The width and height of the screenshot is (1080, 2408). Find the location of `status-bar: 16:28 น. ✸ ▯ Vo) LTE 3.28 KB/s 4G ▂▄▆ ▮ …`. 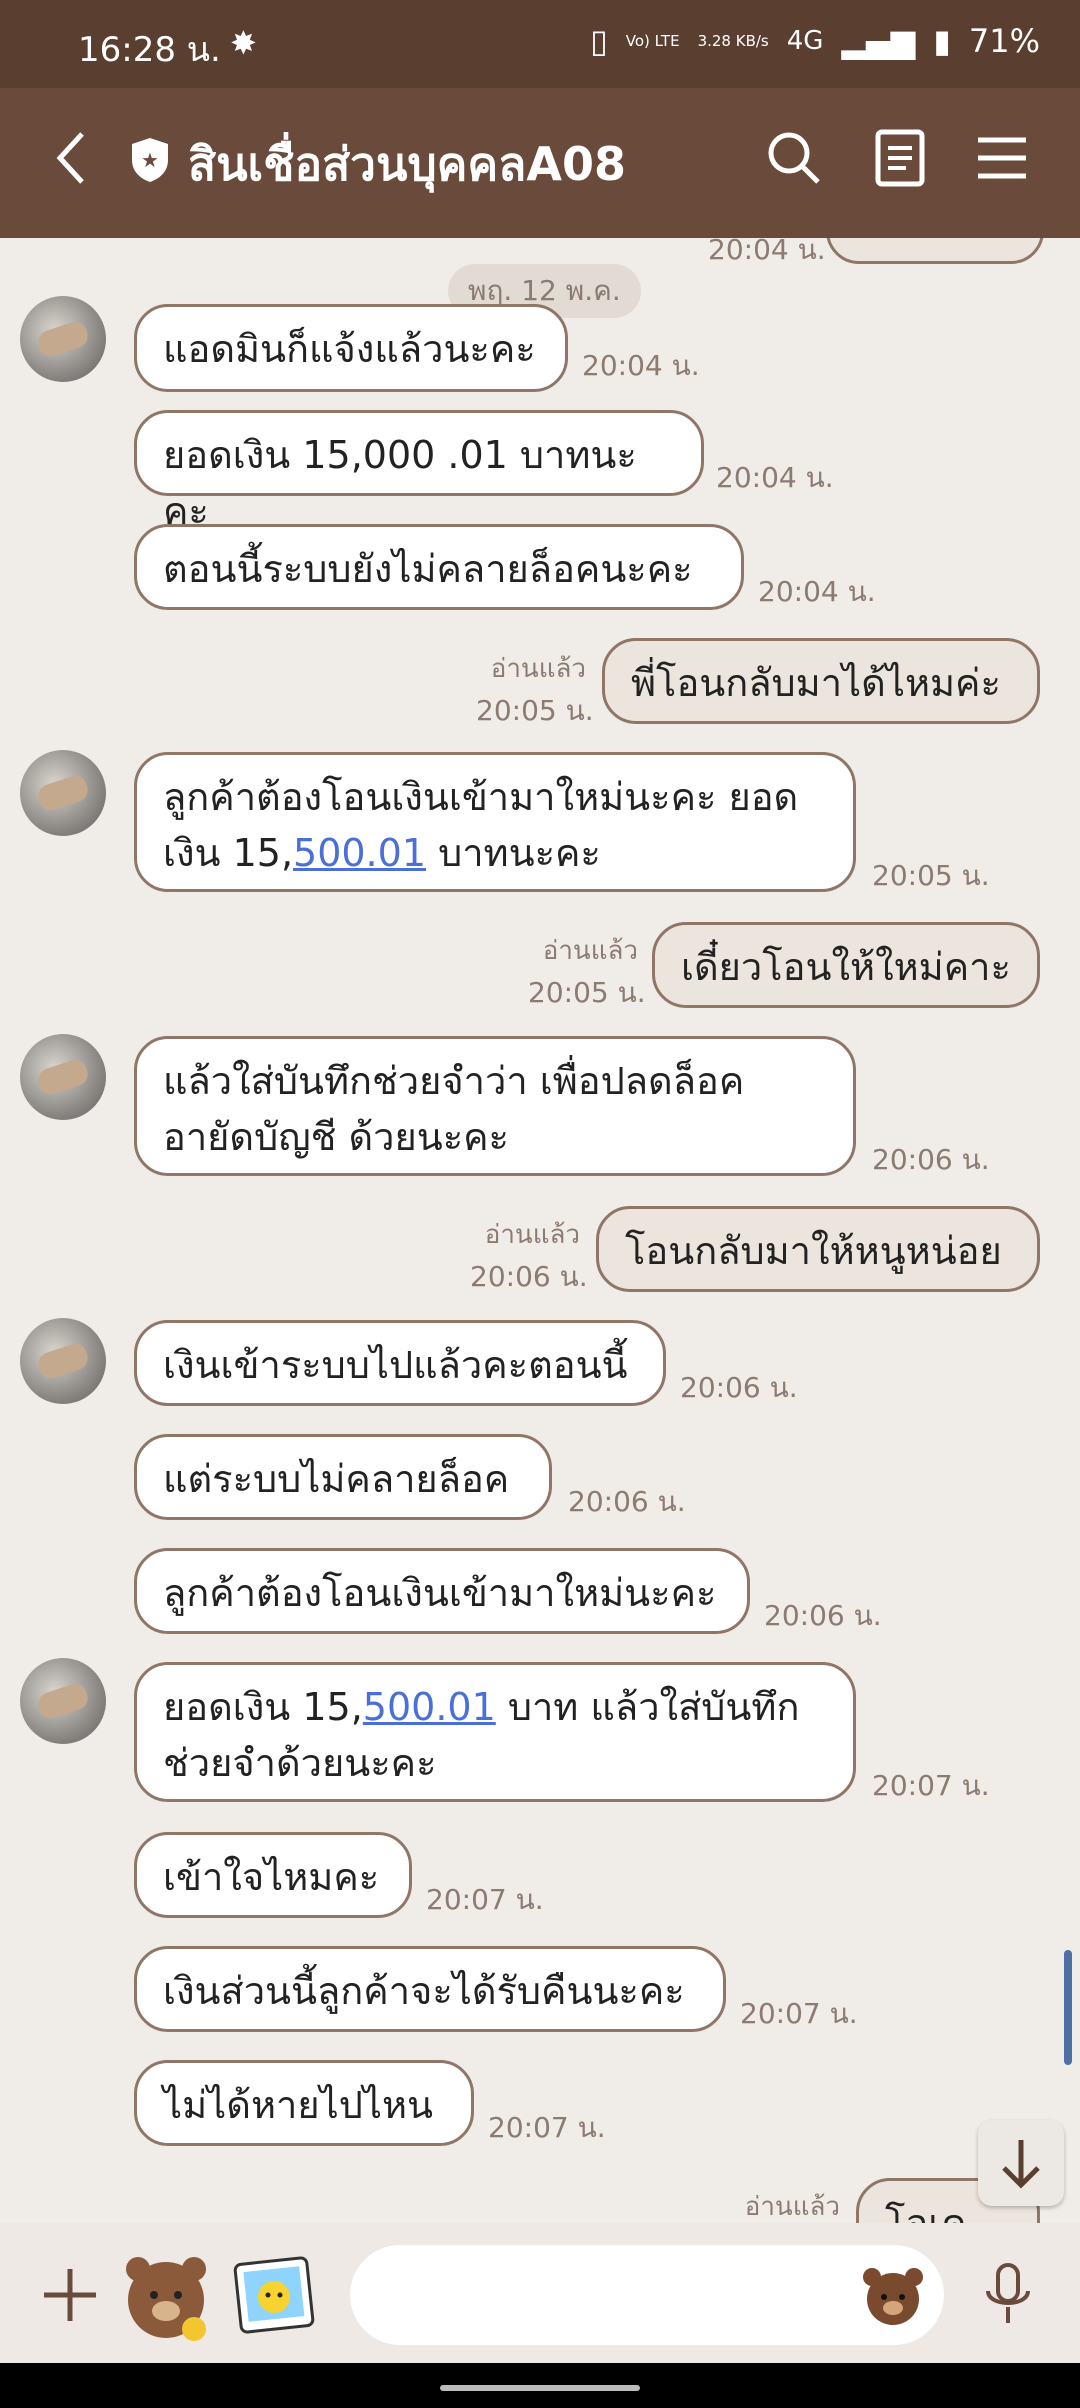

status-bar: 16:28 น. ✸ ▯ Vo) LTE 3.28 KB/s 4G ▂▄▆ ▮ … is located at coordinates (540, 44).